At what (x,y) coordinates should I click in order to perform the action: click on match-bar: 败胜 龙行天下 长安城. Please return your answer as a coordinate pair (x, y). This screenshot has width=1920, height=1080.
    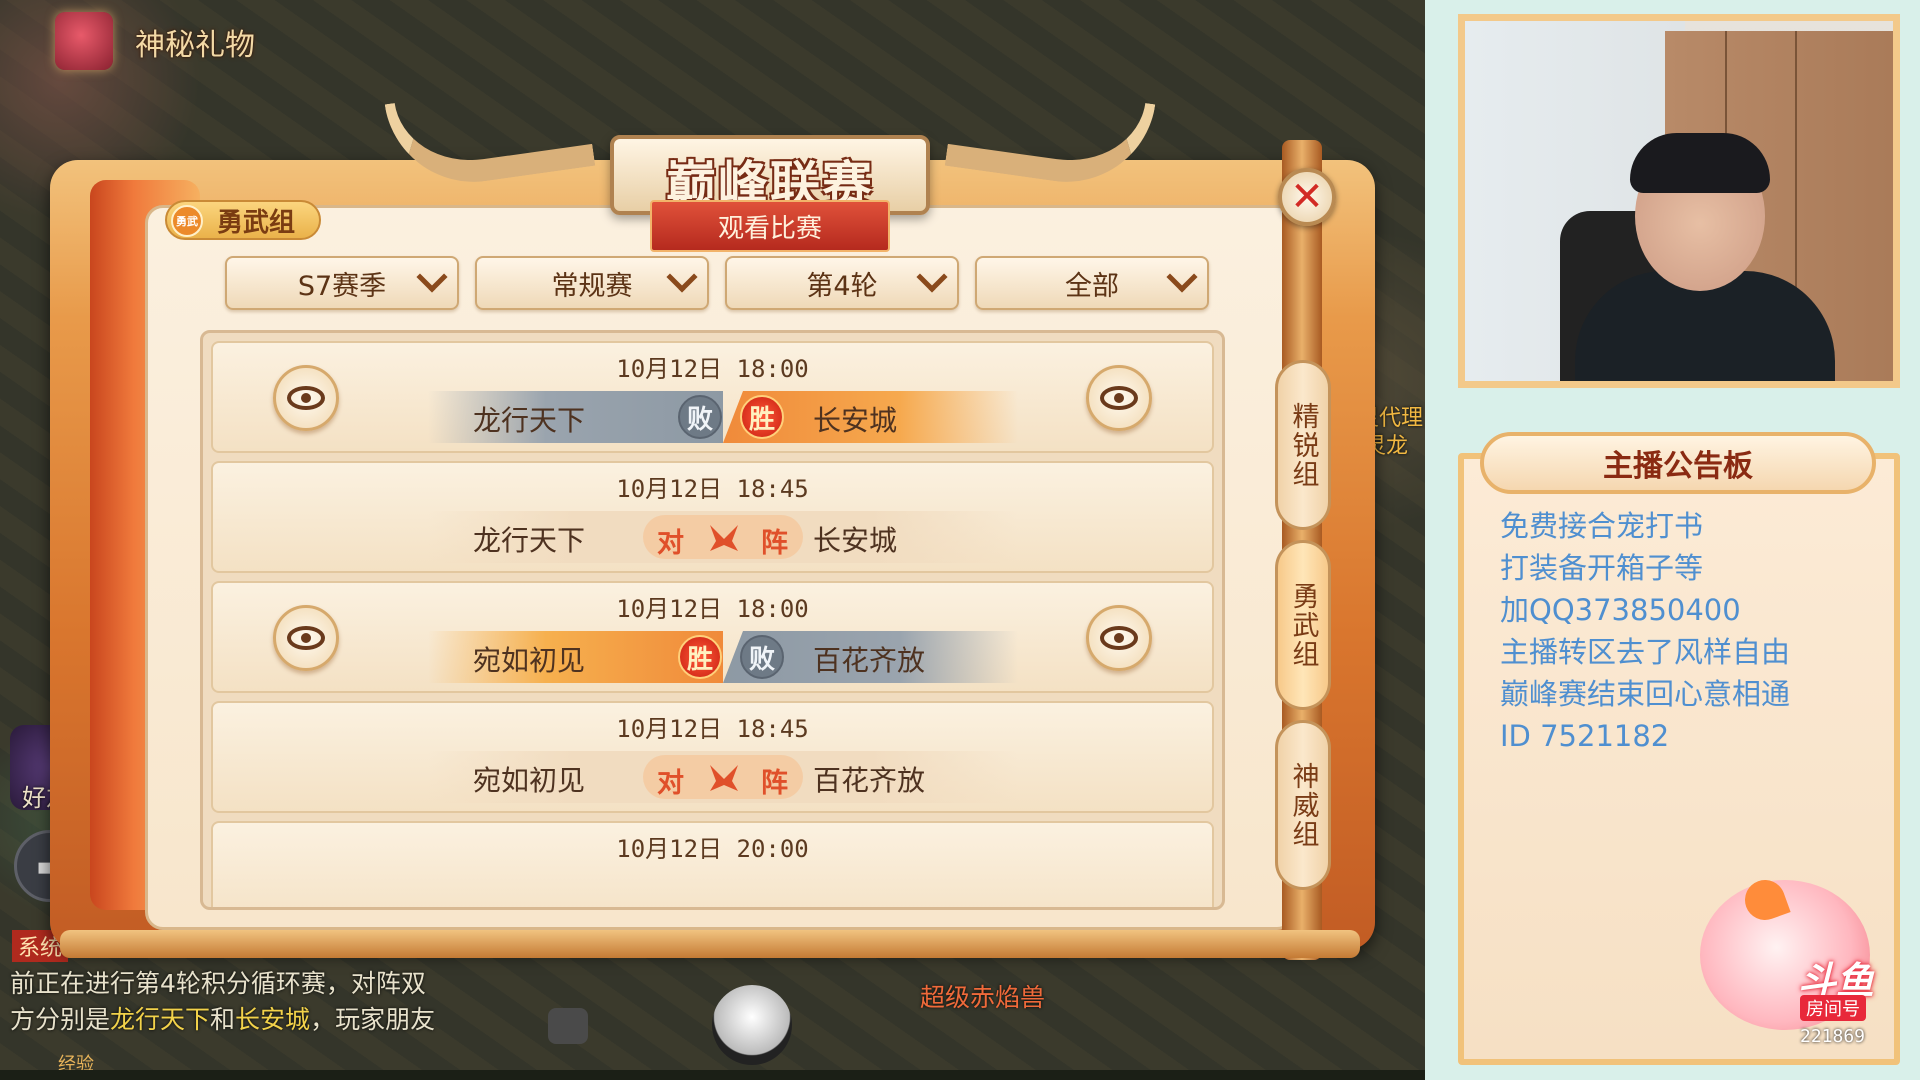
    Looking at the image, I should click on (723, 417).